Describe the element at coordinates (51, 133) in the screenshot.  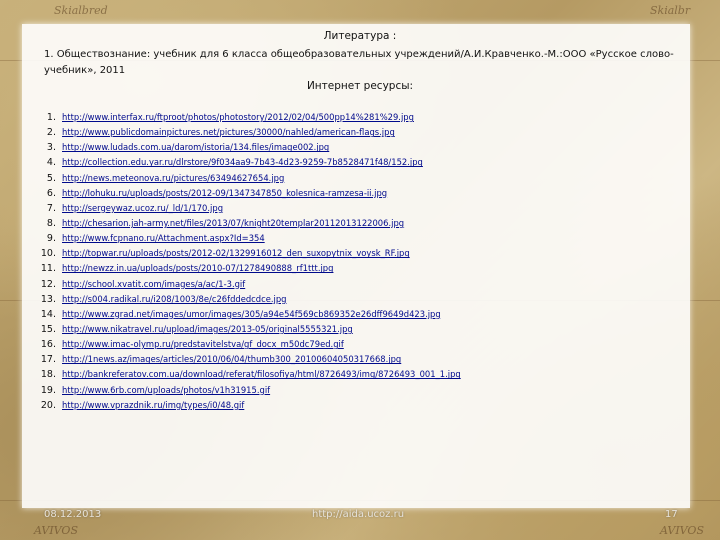
I see `list-number: 2.` at that location.